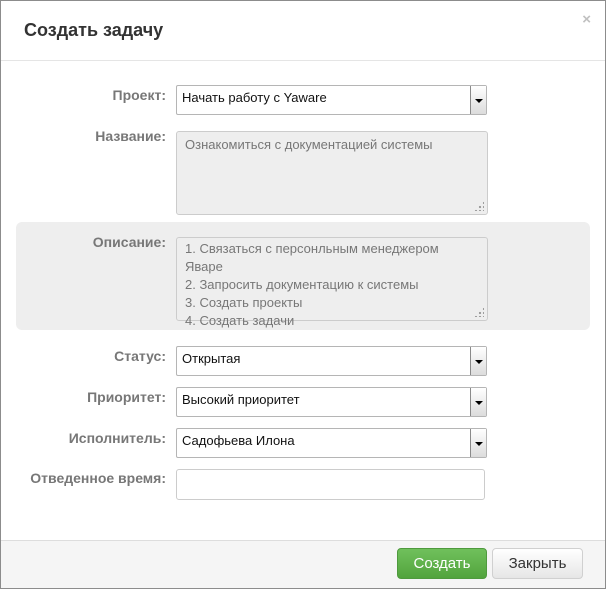  What do you see at coordinates (586, 19) in the screenshot?
I see `close-icon: ×` at bounding box center [586, 19].